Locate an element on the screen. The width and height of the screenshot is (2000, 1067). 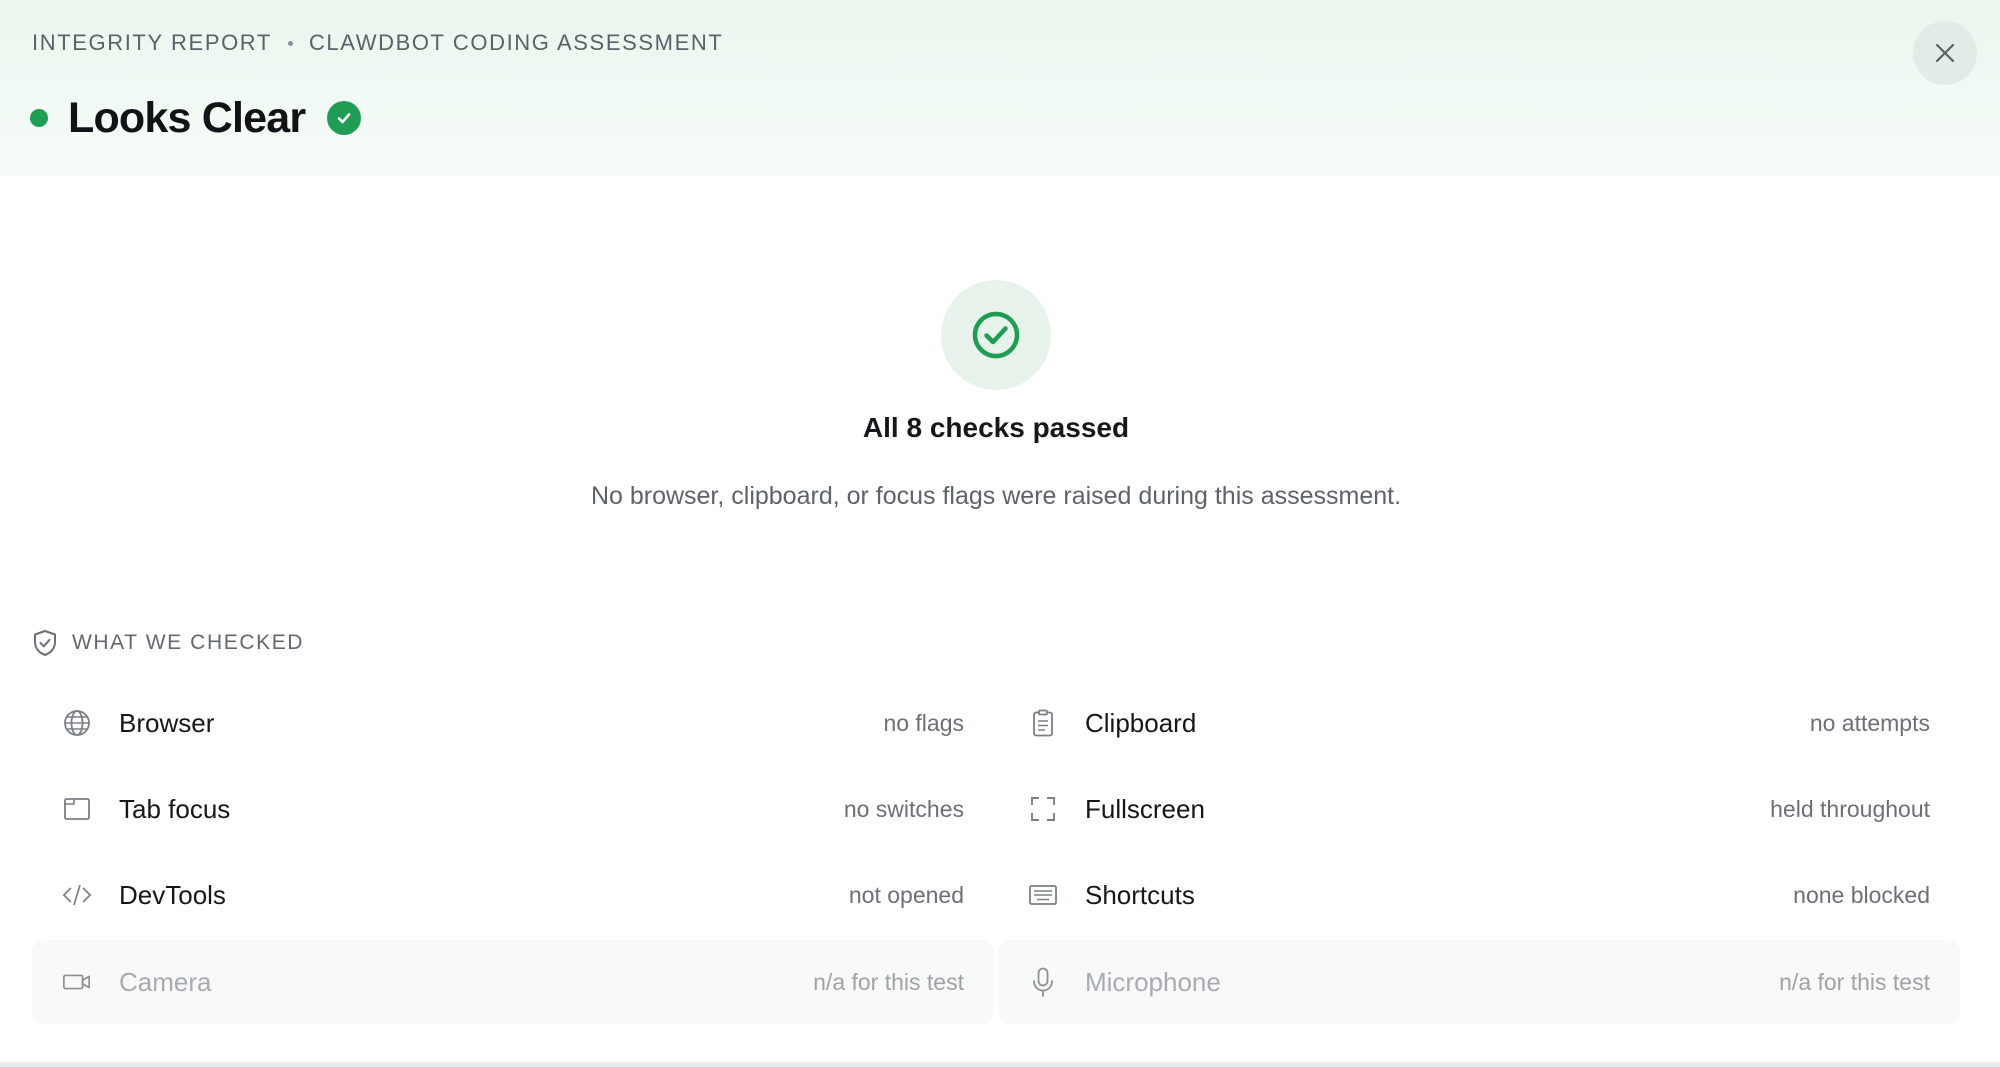
check-name: Microphone is located at coordinates (1153, 982).